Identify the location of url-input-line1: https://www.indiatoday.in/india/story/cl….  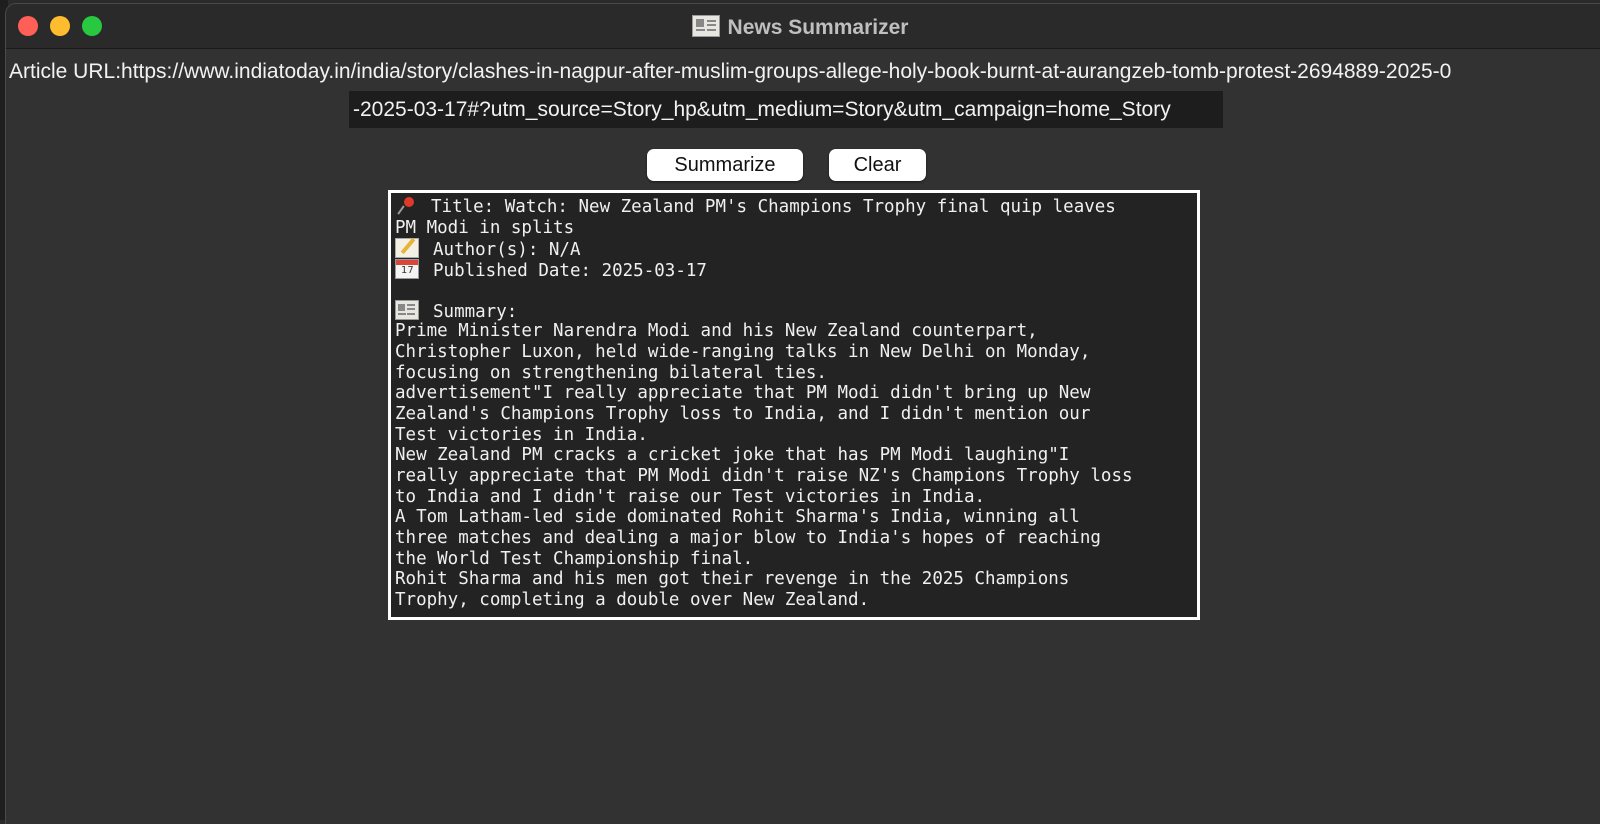
(786, 71).